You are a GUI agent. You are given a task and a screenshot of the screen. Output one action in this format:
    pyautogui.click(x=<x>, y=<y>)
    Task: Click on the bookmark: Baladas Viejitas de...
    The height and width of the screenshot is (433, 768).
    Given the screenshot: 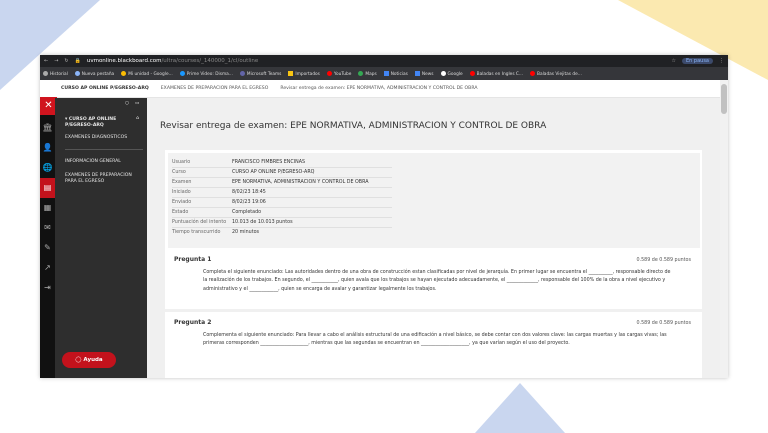 What is the action you would take?
    pyautogui.click(x=556, y=73)
    